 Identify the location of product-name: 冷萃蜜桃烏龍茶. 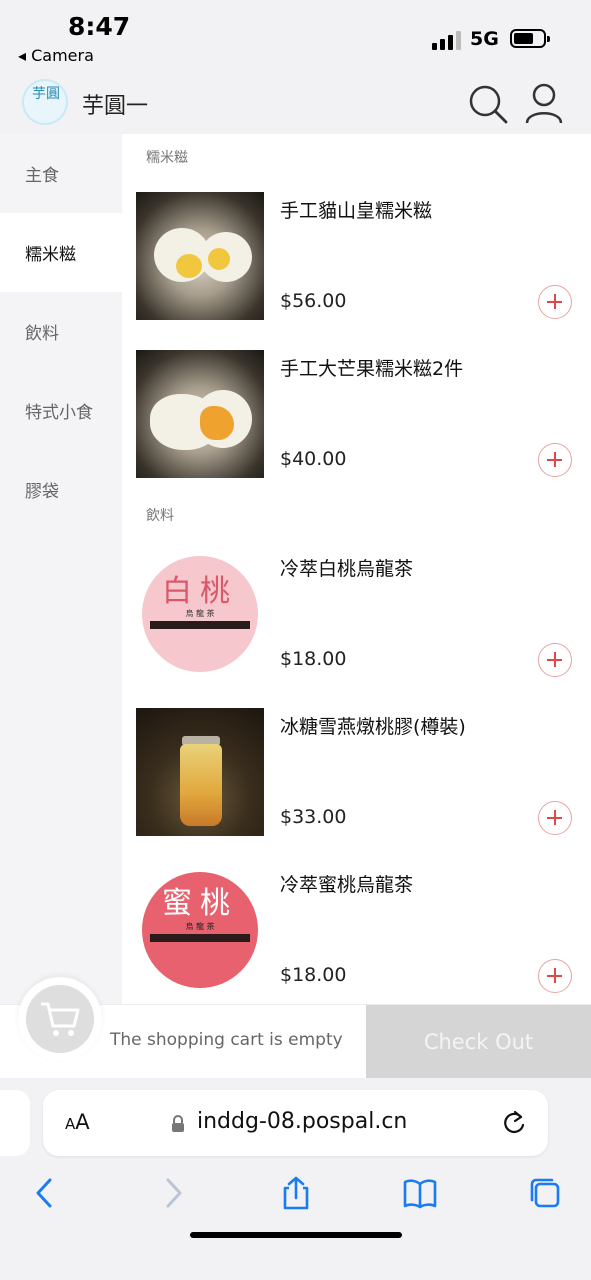
(346, 883).